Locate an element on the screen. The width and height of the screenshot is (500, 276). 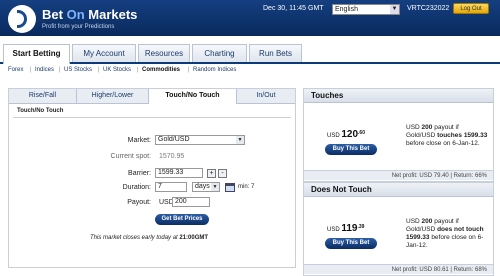
touches-footer: Net profit: USD 79.40 | Return: 66% is located at coordinates (398, 175).